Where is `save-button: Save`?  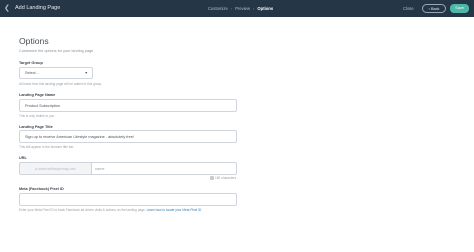
save-button: Save is located at coordinates (459, 8).